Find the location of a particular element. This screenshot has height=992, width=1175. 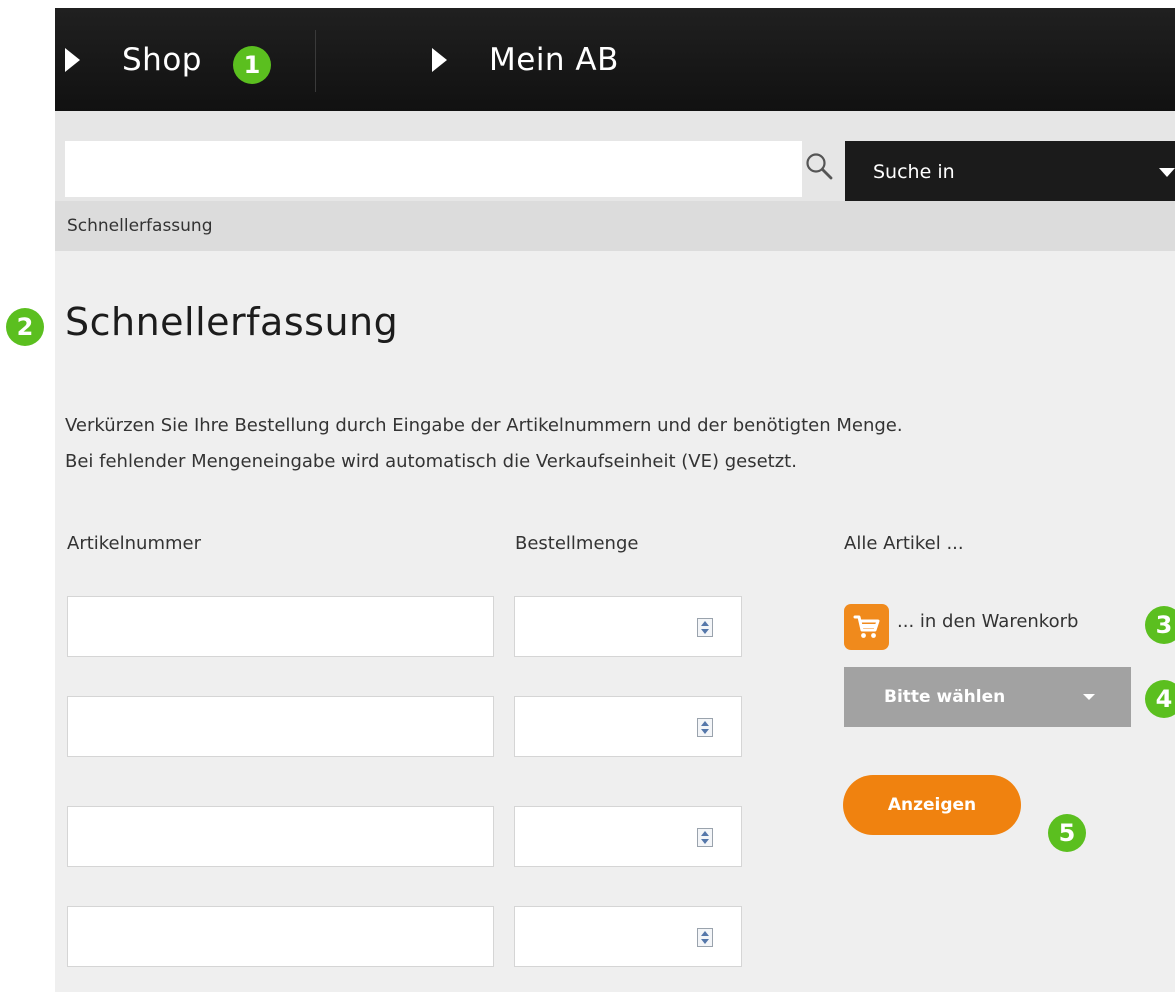

annotation-marker-5: 5 is located at coordinates (1067, 833).